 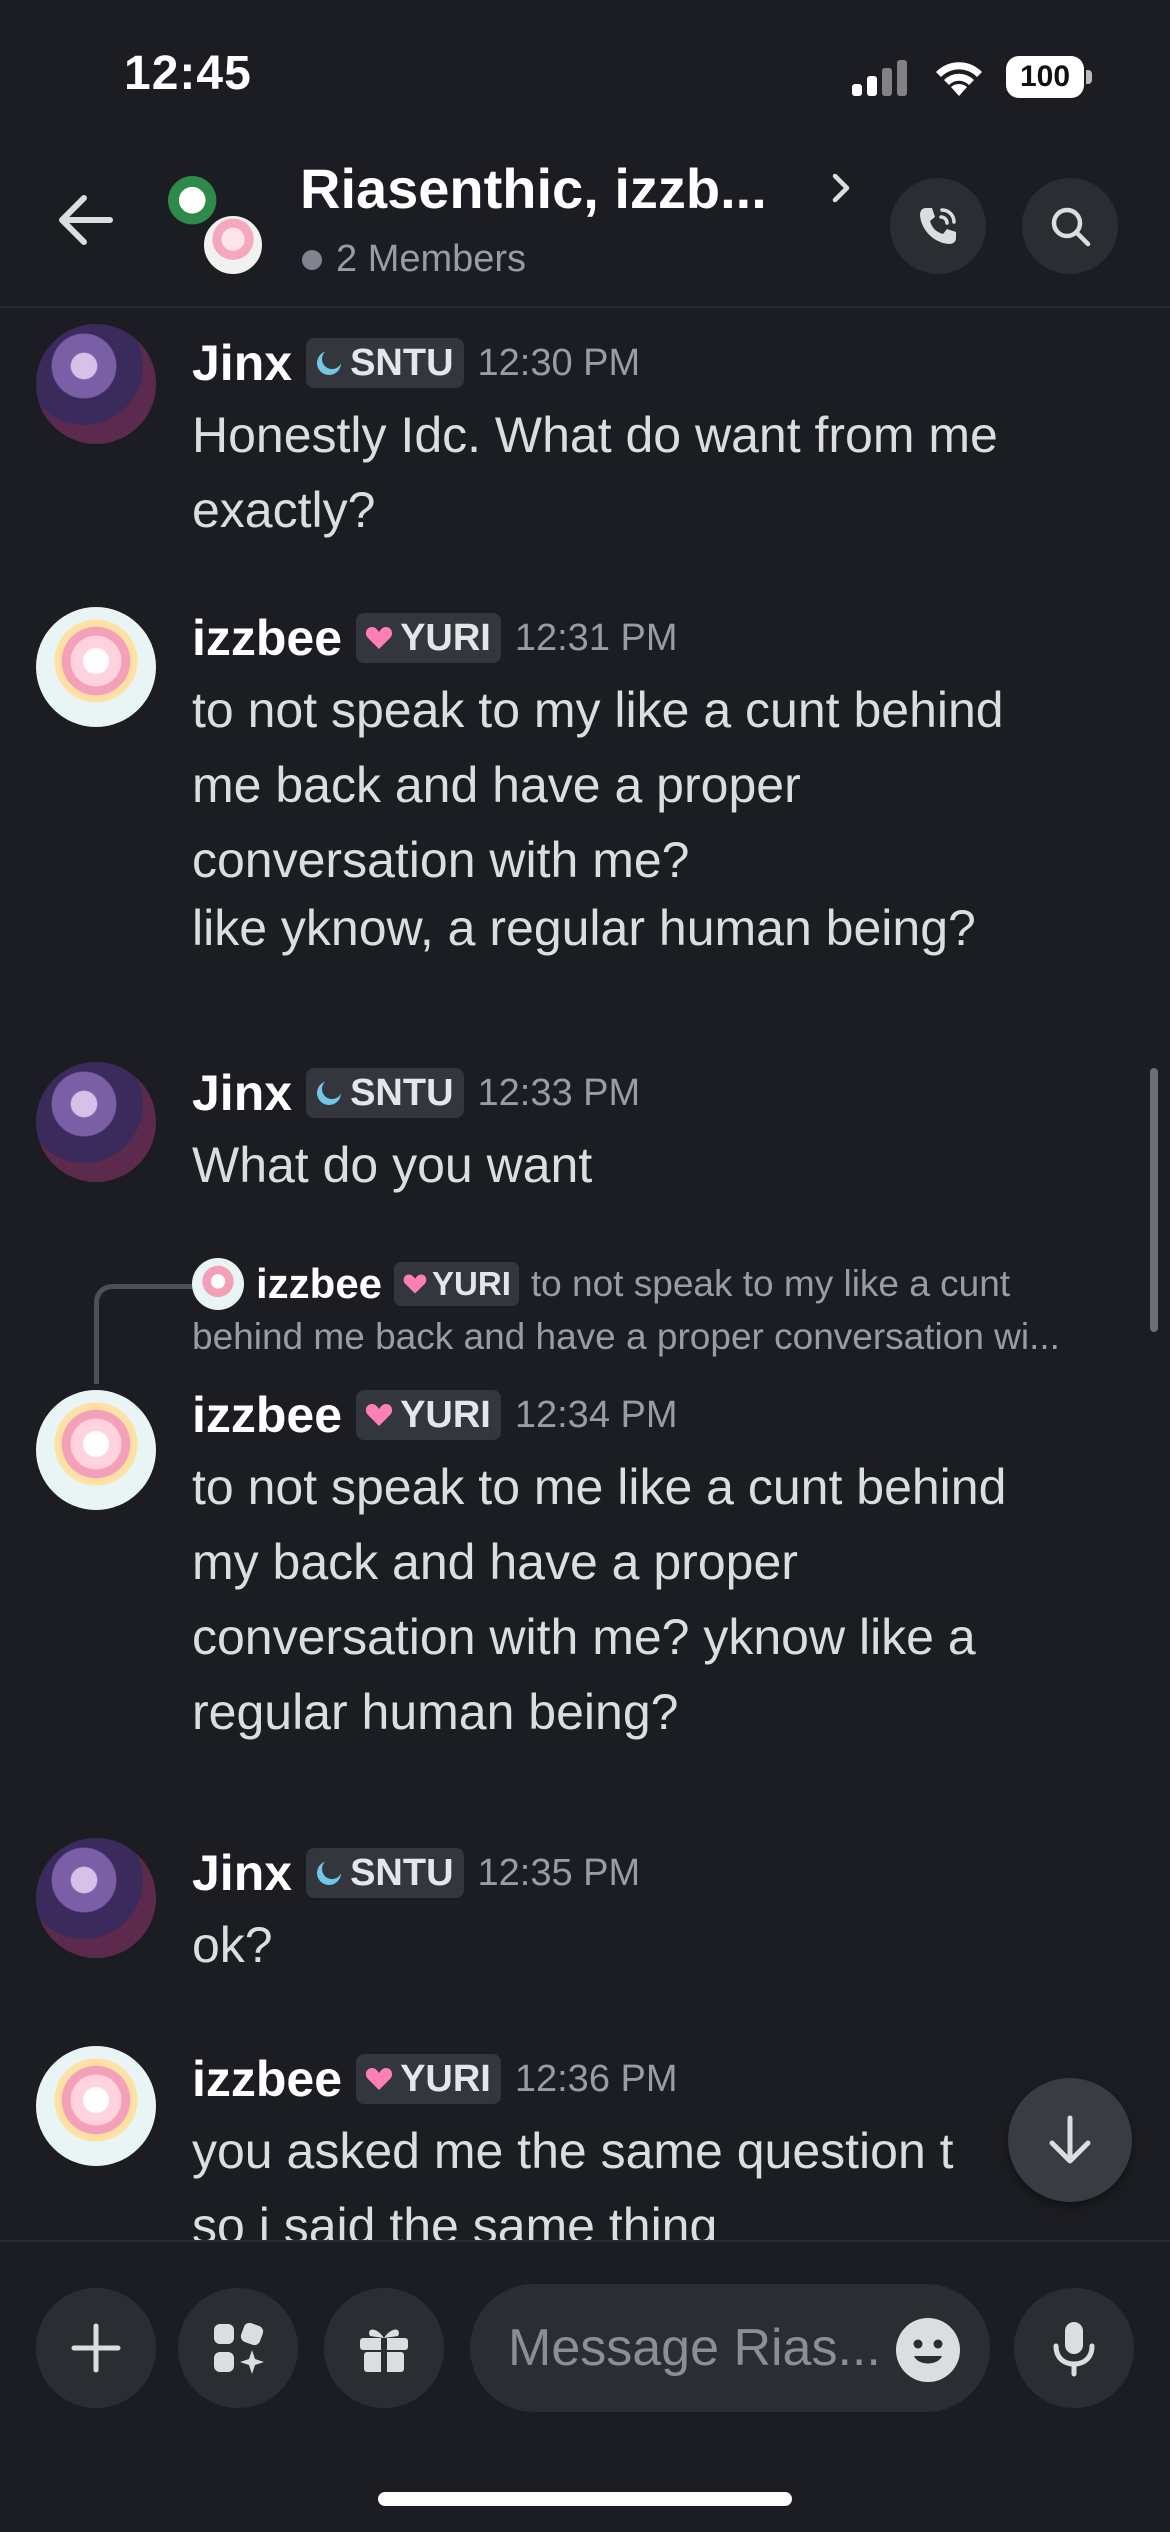 I want to click on gift-icon, so click(x=384, y=2351).